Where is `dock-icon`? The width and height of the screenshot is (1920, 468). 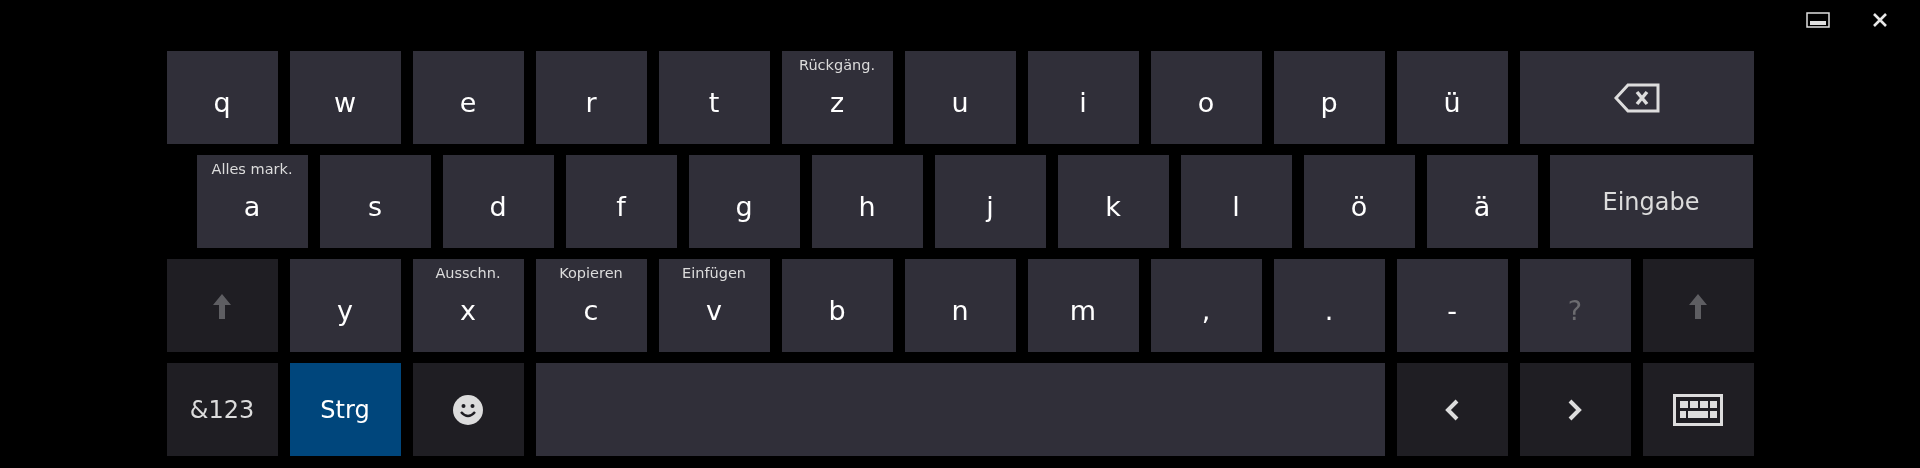
dock-icon is located at coordinates (1818, 20).